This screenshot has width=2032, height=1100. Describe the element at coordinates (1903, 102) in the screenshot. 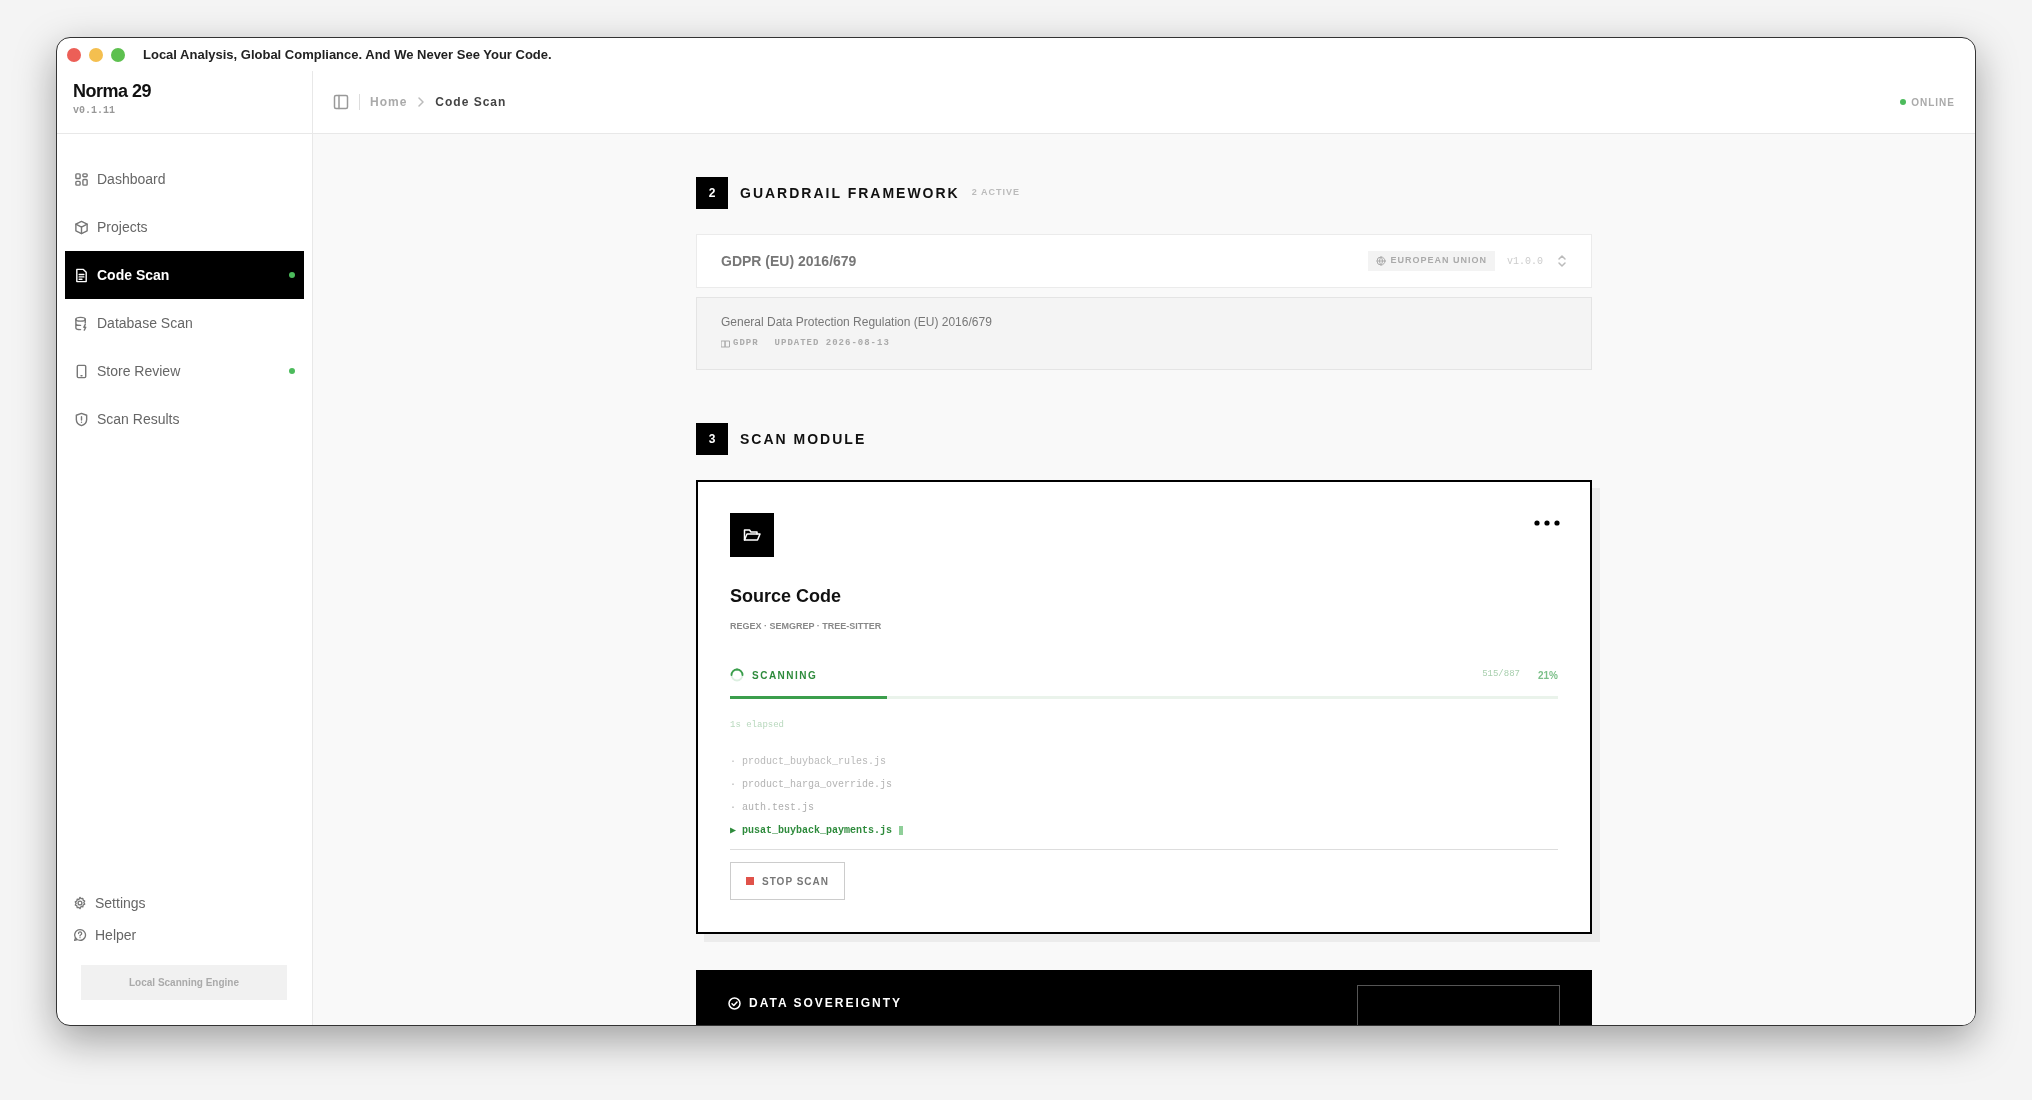

I see `status-dot` at that location.